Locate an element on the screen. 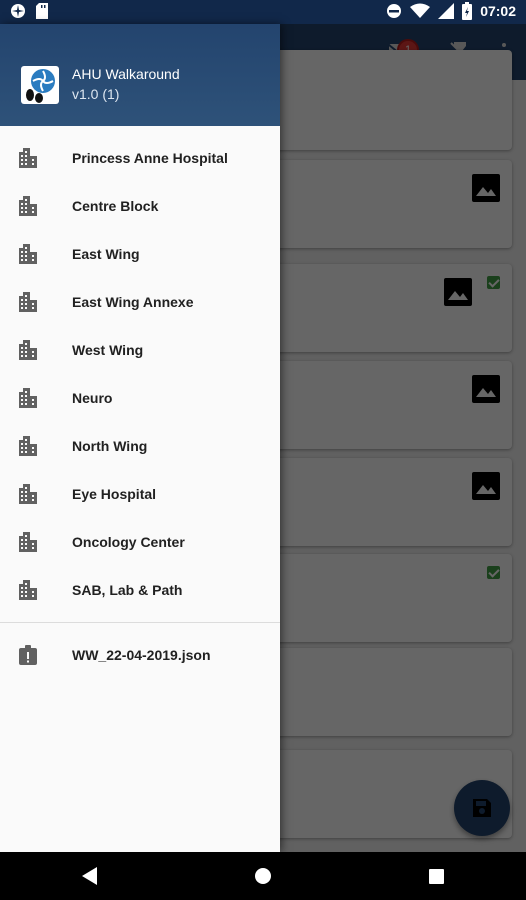 The width and height of the screenshot is (526, 900). app-icon is located at coordinates (18, 11).